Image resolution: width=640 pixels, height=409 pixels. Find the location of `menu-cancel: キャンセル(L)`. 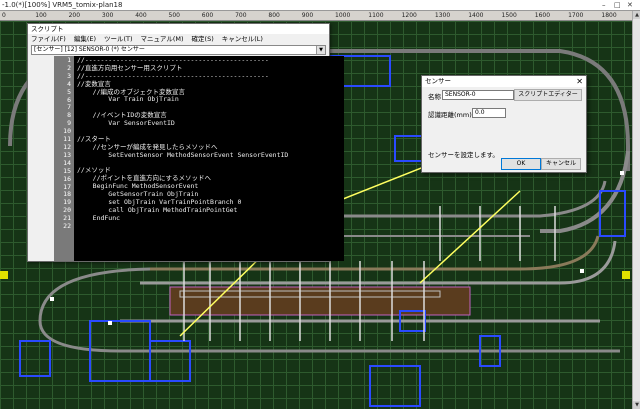

menu-cancel: キャンセル(L) is located at coordinates (242, 39).